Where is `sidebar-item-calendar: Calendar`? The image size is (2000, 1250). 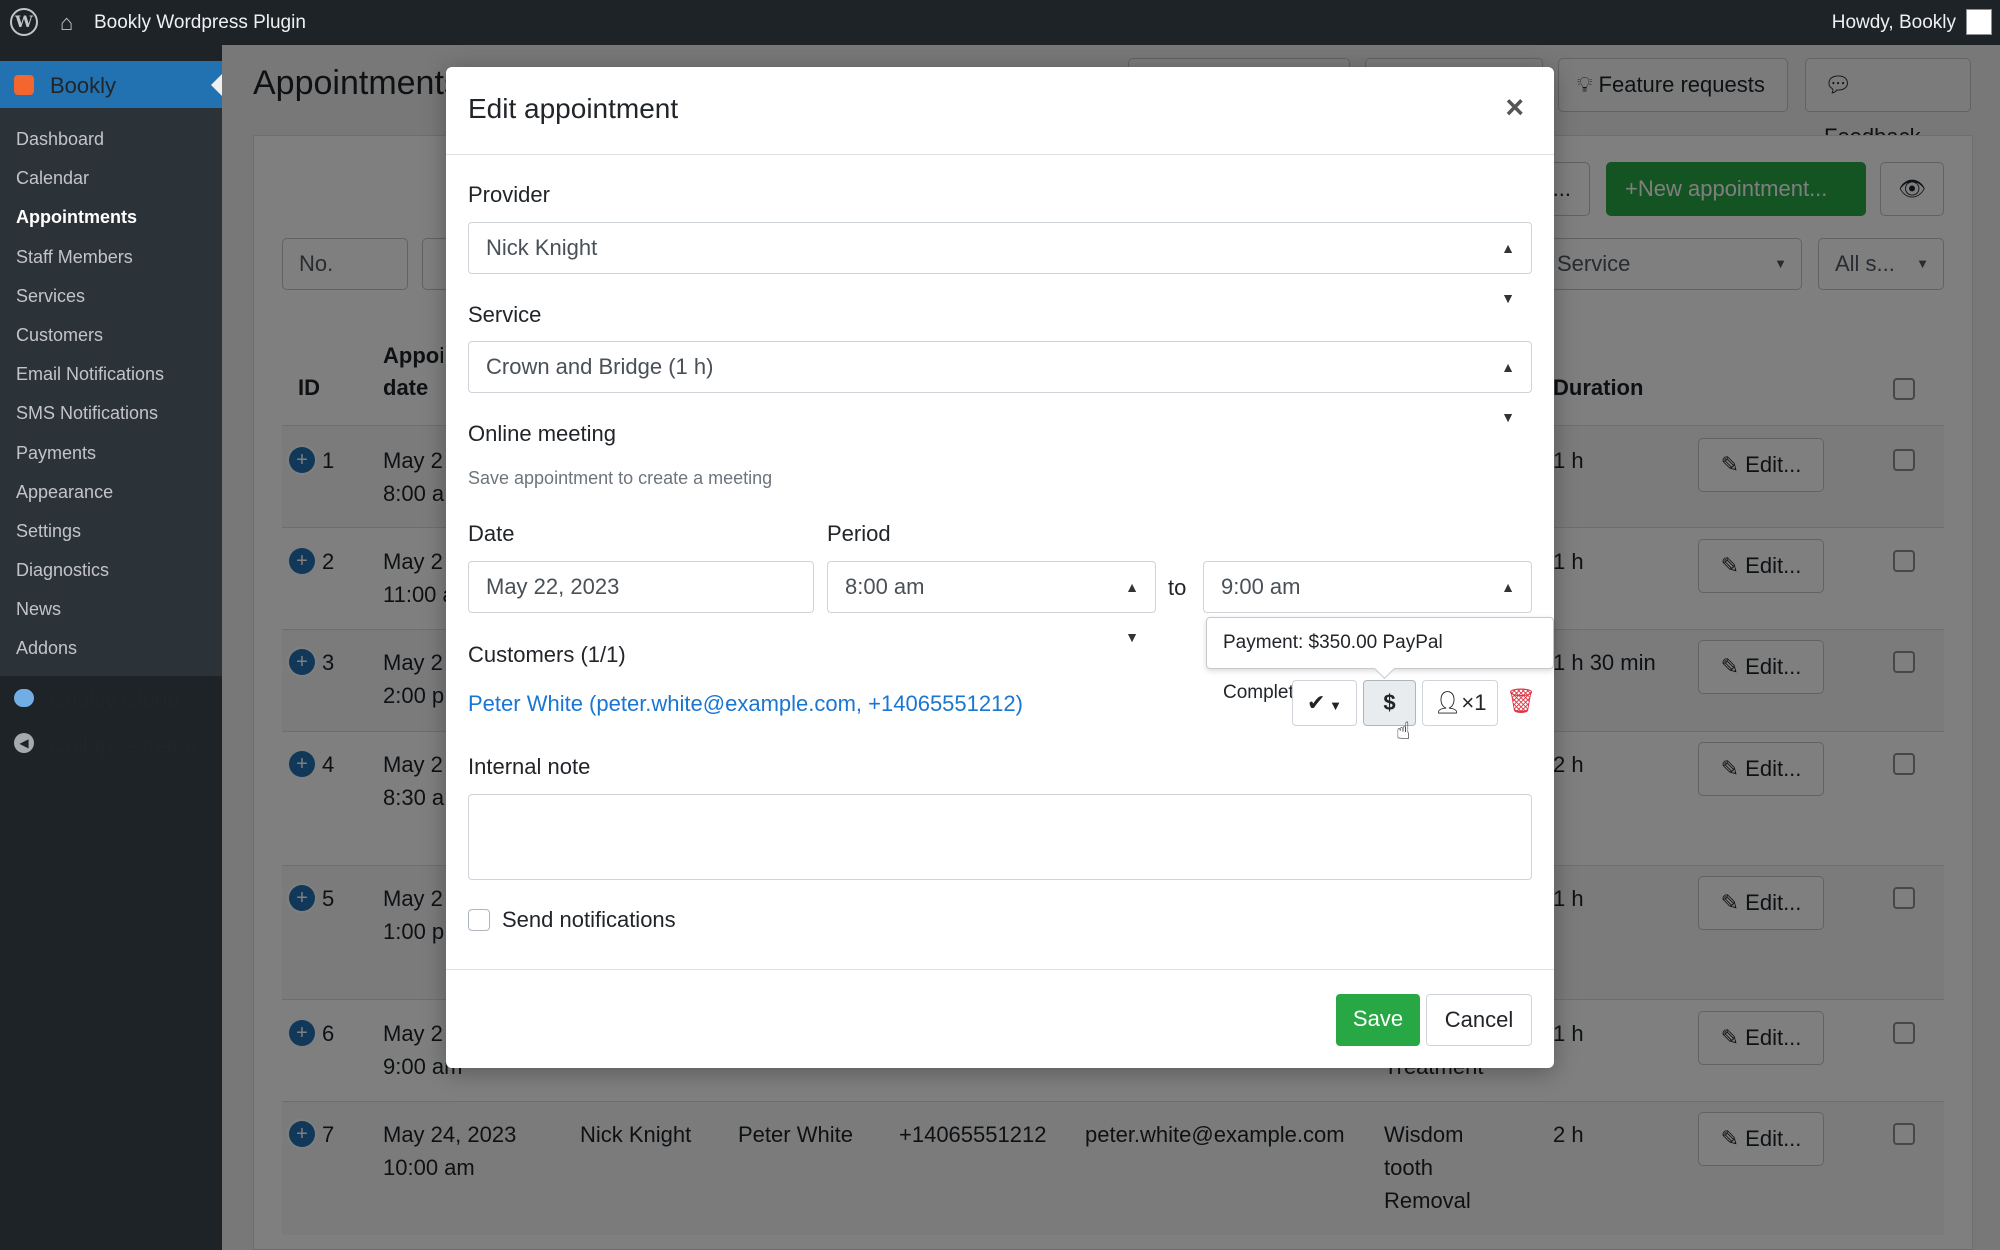
sidebar-item-calendar: Calendar is located at coordinates (111, 178).